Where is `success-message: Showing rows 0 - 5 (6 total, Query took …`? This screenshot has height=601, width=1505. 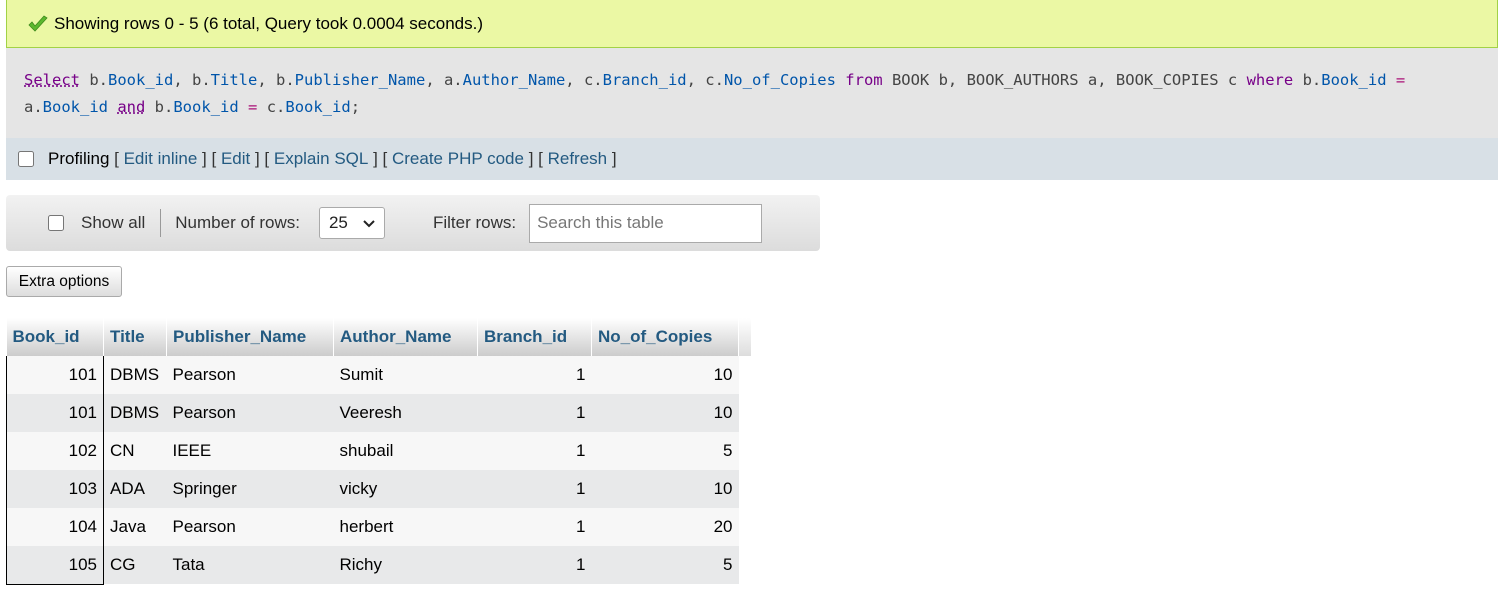
success-message: Showing rows 0 - 5 (6 total, Query took … is located at coordinates (752, 24).